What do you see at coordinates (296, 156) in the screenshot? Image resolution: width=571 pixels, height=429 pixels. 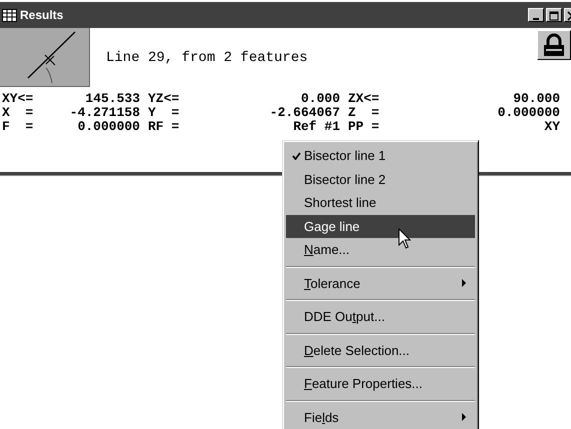 I see `check-icon` at bounding box center [296, 156].